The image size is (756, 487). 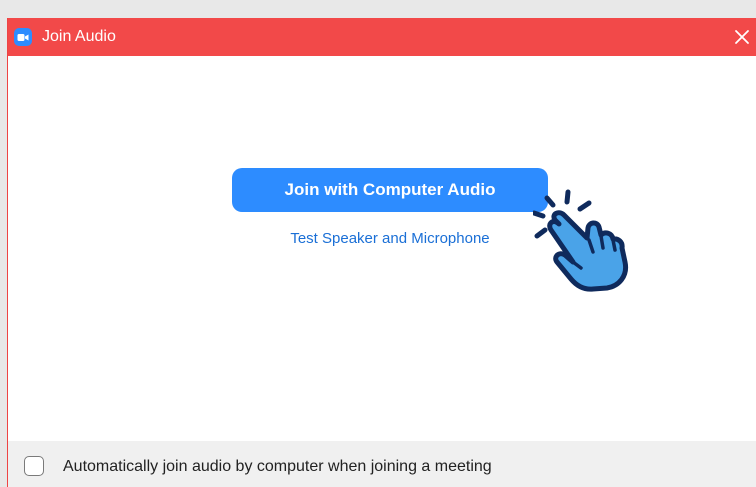 What do you see at coordinates (382, 37) in the screenshot?
I see `title-bar: Join Audio` at bounding box center [382, 37].